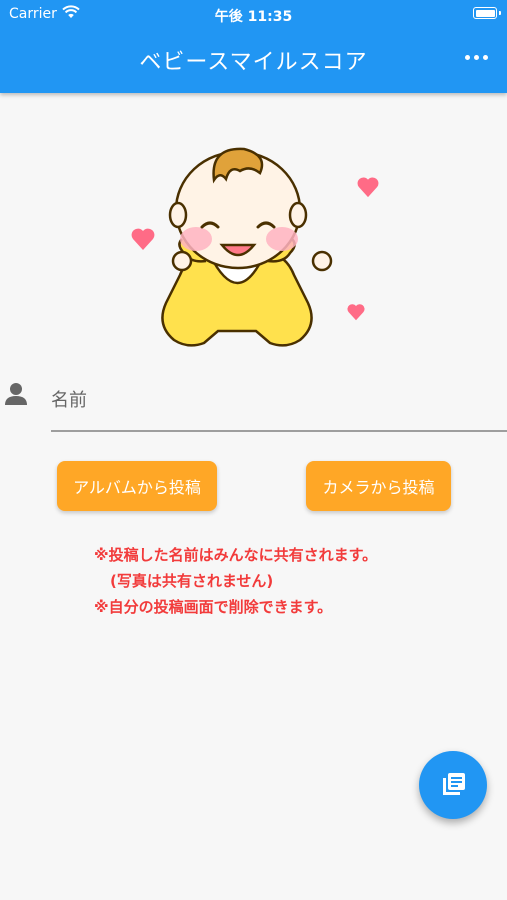 The width and height of the screenshot is (507, 900). I want to click on more-horizontal-icon, so click(477, 57).